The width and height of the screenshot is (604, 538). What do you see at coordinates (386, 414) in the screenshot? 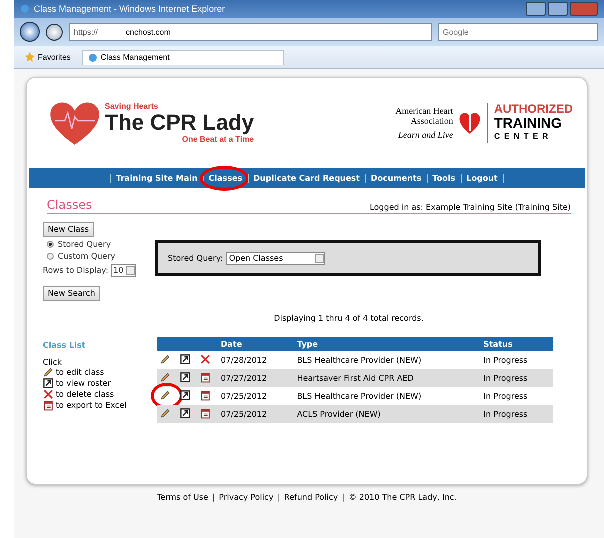
I see `table-cell: ACLS Provider (NEW)` at bounding box center [386, 414].